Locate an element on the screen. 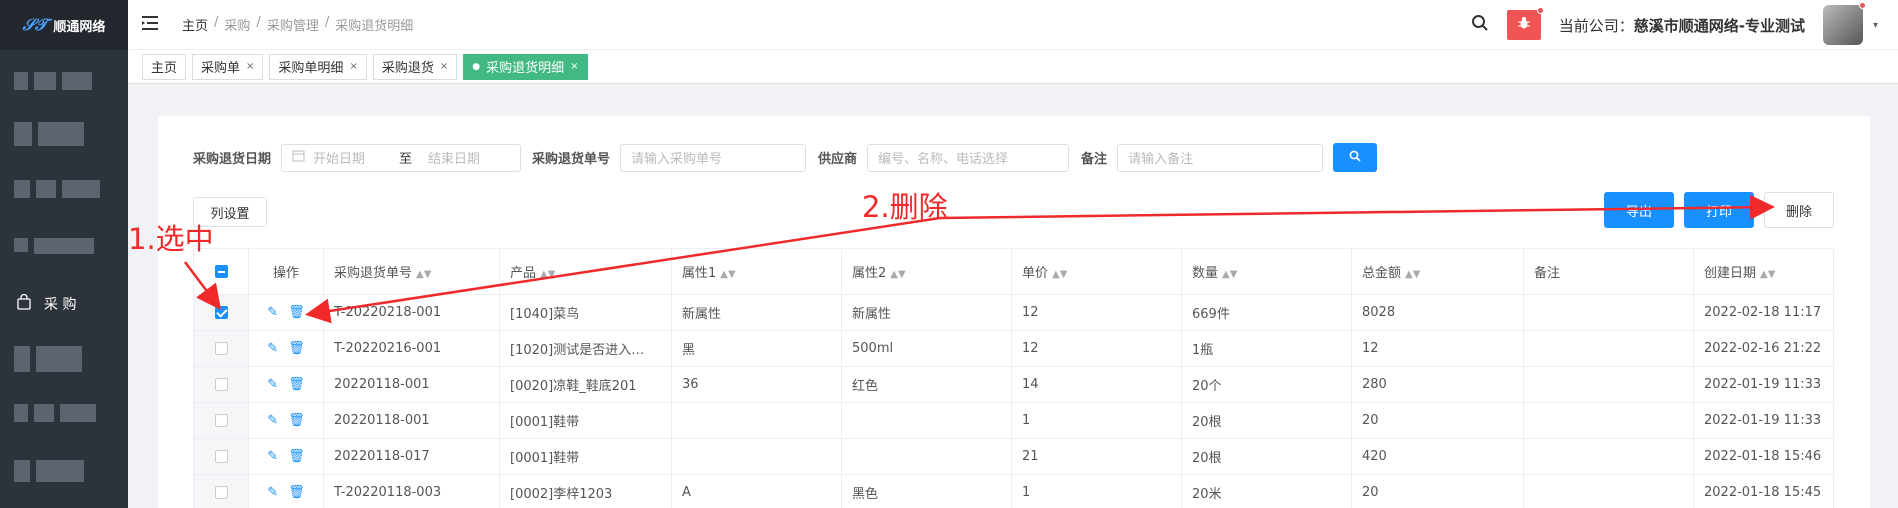 This screenshot has width=1898, height=508. tab-purchase-order: 采购单 × is located at coordinates (228, 66).